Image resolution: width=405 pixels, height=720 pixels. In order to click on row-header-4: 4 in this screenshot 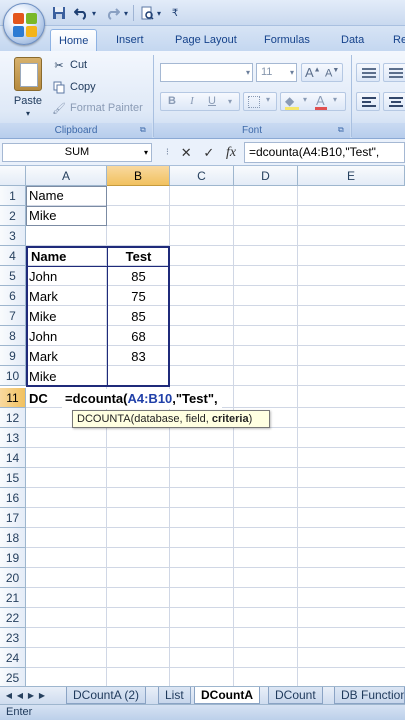, I will do `click(13, 256)`.